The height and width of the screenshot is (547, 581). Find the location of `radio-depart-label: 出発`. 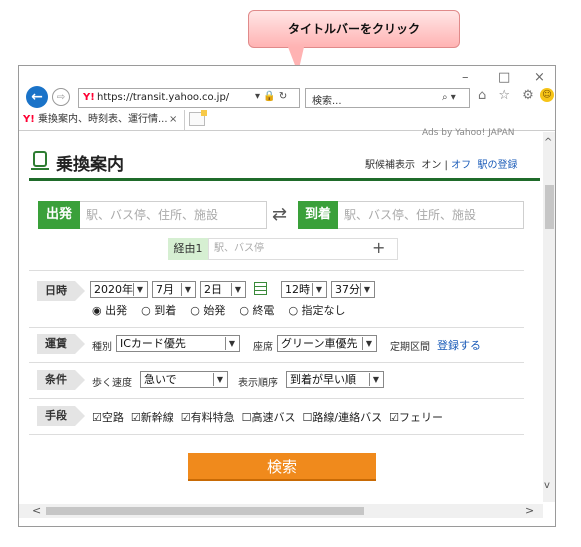

radio-depart-label: 出発 is located at coordinates (116, 310).